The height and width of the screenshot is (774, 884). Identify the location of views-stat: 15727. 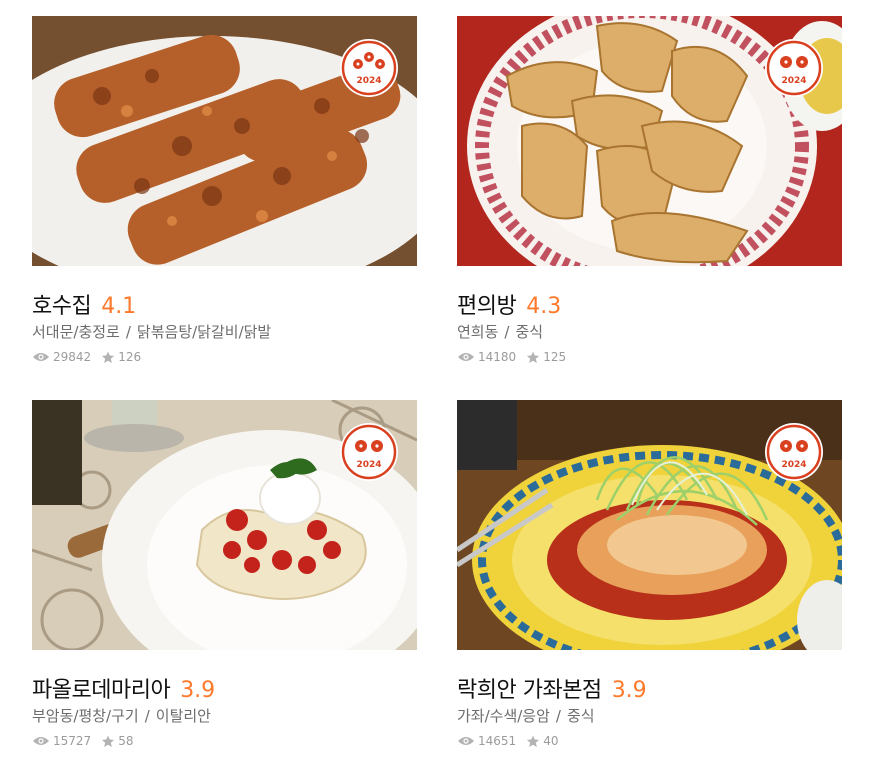
(61, 741).